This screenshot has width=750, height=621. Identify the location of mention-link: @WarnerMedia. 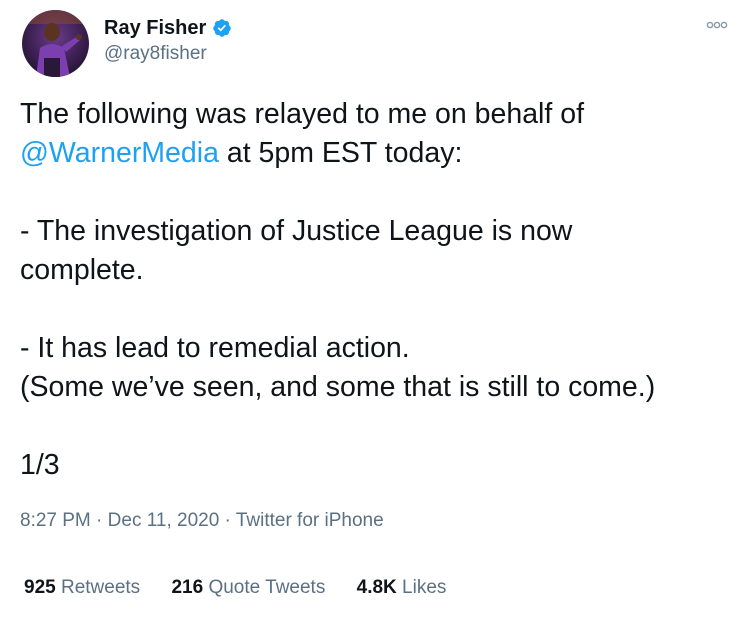
(119, 153).